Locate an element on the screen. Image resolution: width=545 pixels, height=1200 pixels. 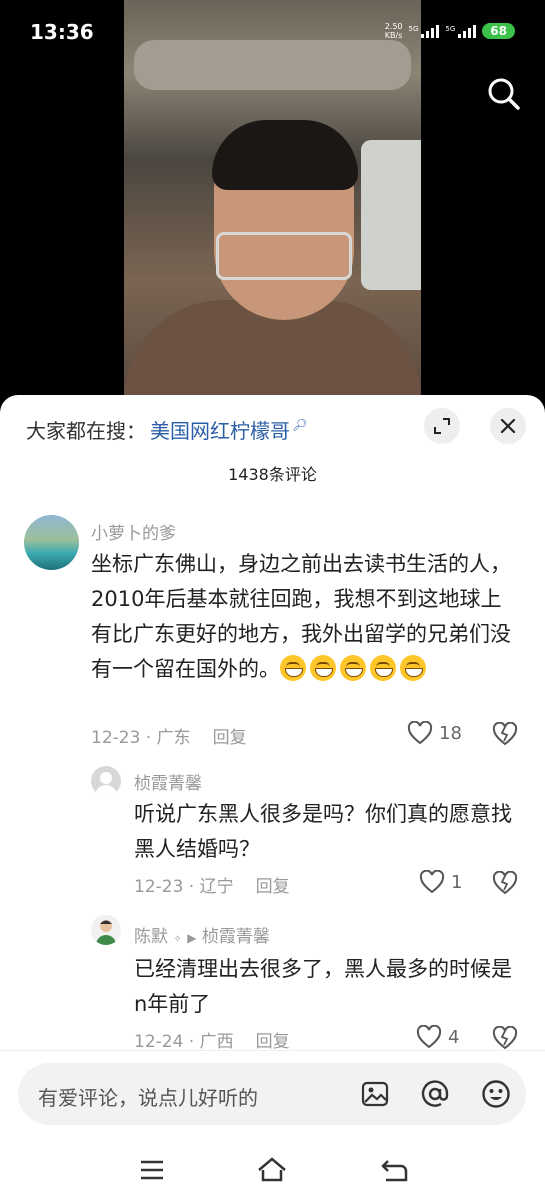
expand-button is located at coordinates (442, 426).